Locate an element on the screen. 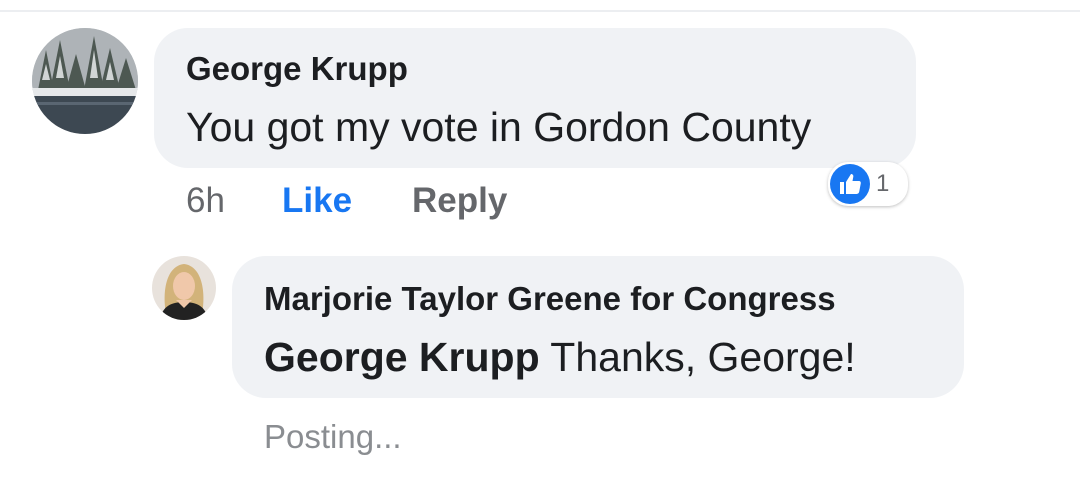 The image size is (1080, 492). avatar-marjorie-taylor-greene is located at coordinates (184, 288).